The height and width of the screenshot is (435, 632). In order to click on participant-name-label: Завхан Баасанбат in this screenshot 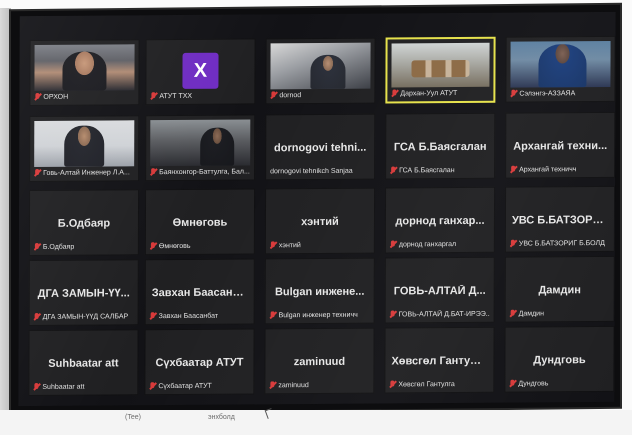, I will do `click(200, 315)`.